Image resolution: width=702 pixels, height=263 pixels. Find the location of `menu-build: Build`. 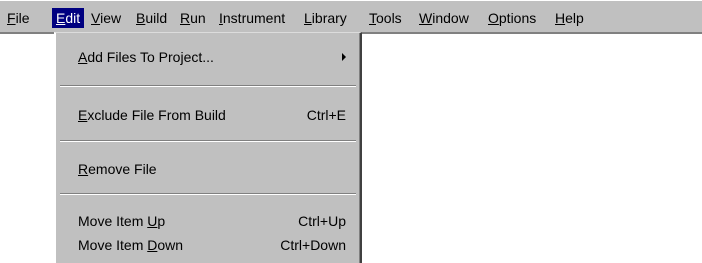

menu-build: Build is located at coordinates (151, 18).